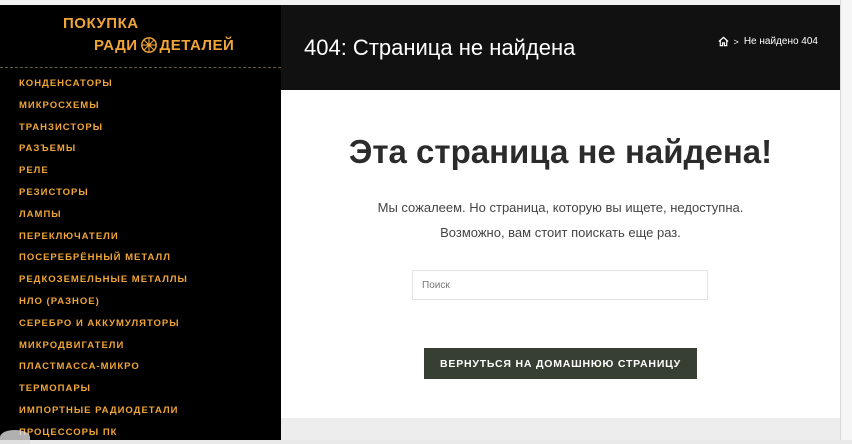 Image resolution: width=852 pixels, height=444 pixels. Describe the element at coordinates (103, 280) in the screenshot. I see `menu-item-rare-earth-metals: РЕДКОЗЕМЕЛЬНЫЕ МЕТАЛЛЫ` at that location.